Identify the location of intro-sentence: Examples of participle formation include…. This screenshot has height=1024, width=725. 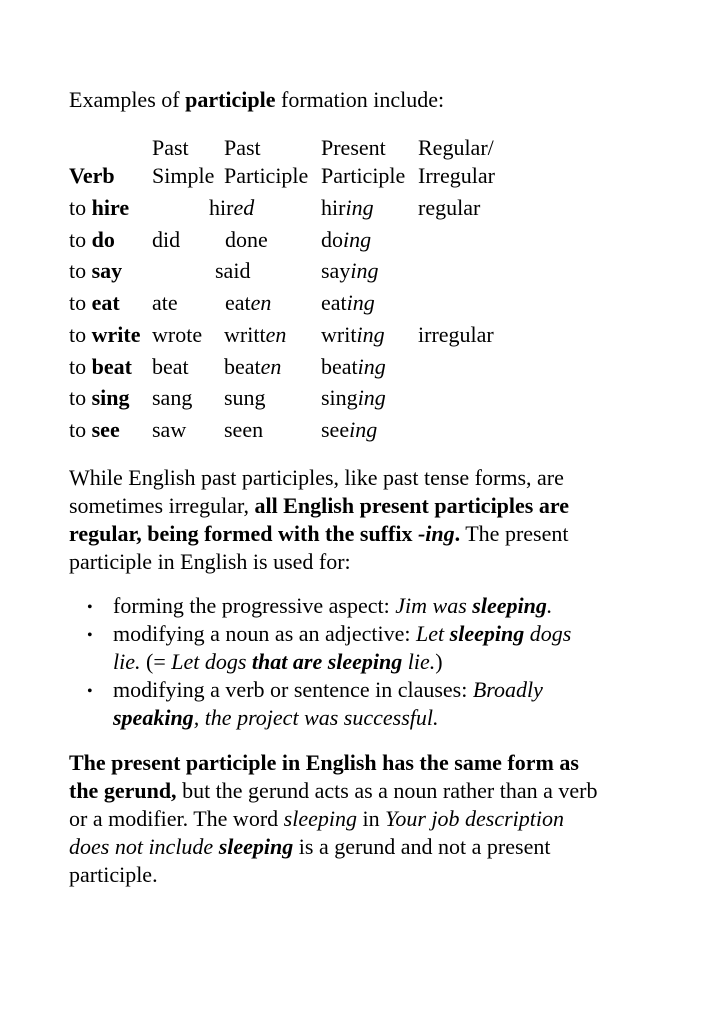
(256, 100).